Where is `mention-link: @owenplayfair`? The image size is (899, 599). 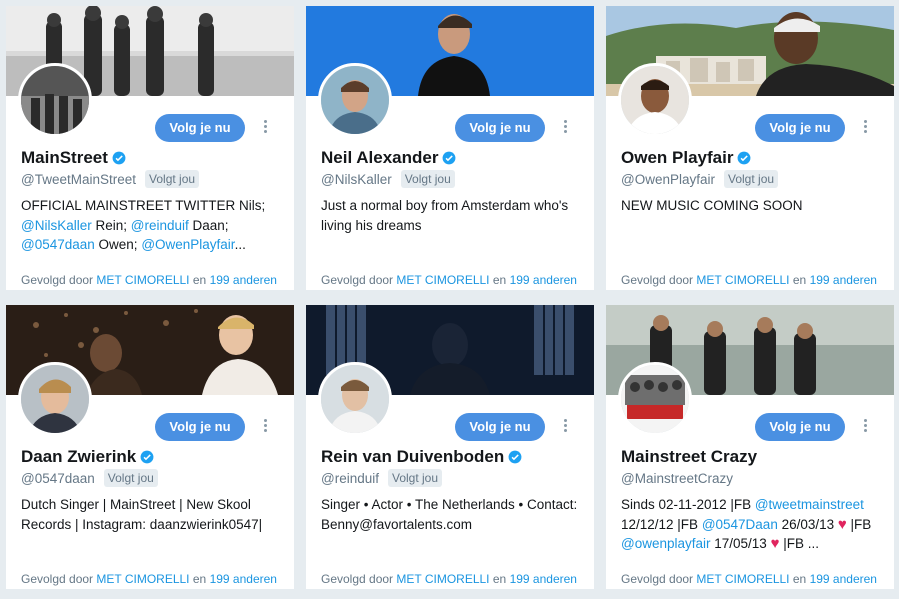
mention-link: @owenplayfair is located at coordinates (666, 543).